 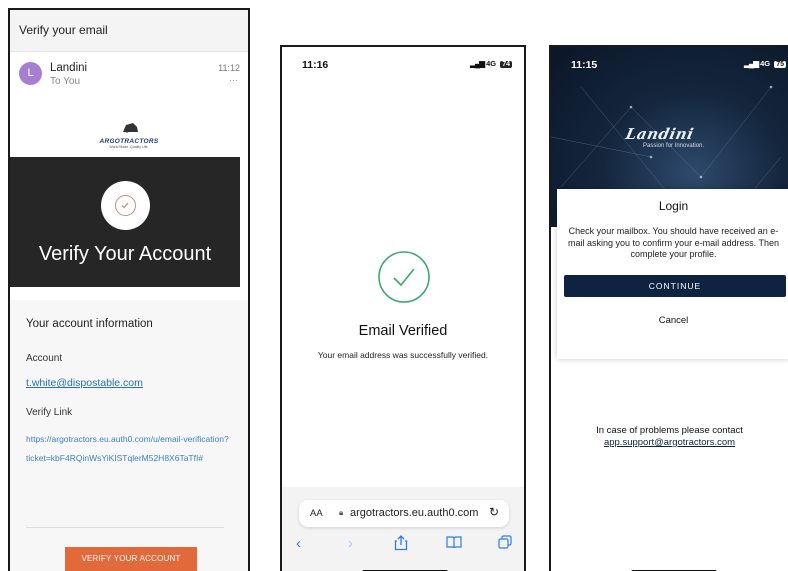 I want to click on verified-title: Email Verified, so click(x=403, y=331).